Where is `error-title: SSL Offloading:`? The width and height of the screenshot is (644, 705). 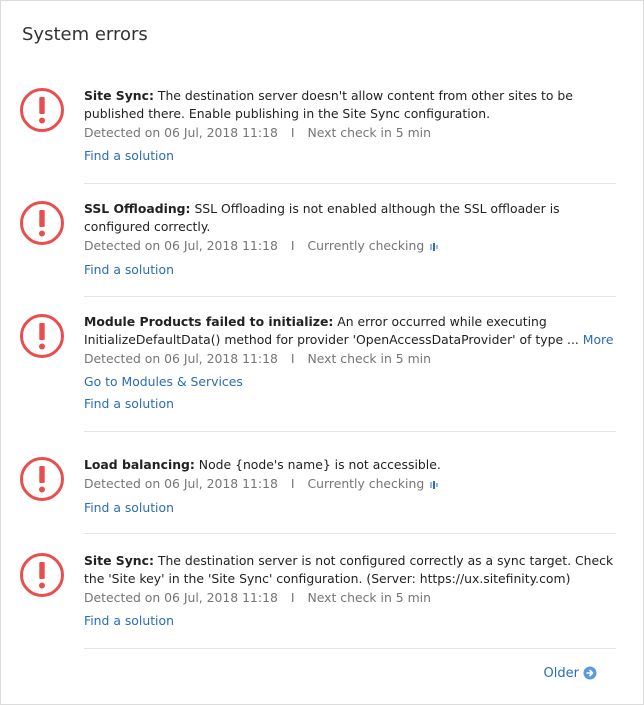
error-title: SSL Offloading: is located at coordinates (137, 208).